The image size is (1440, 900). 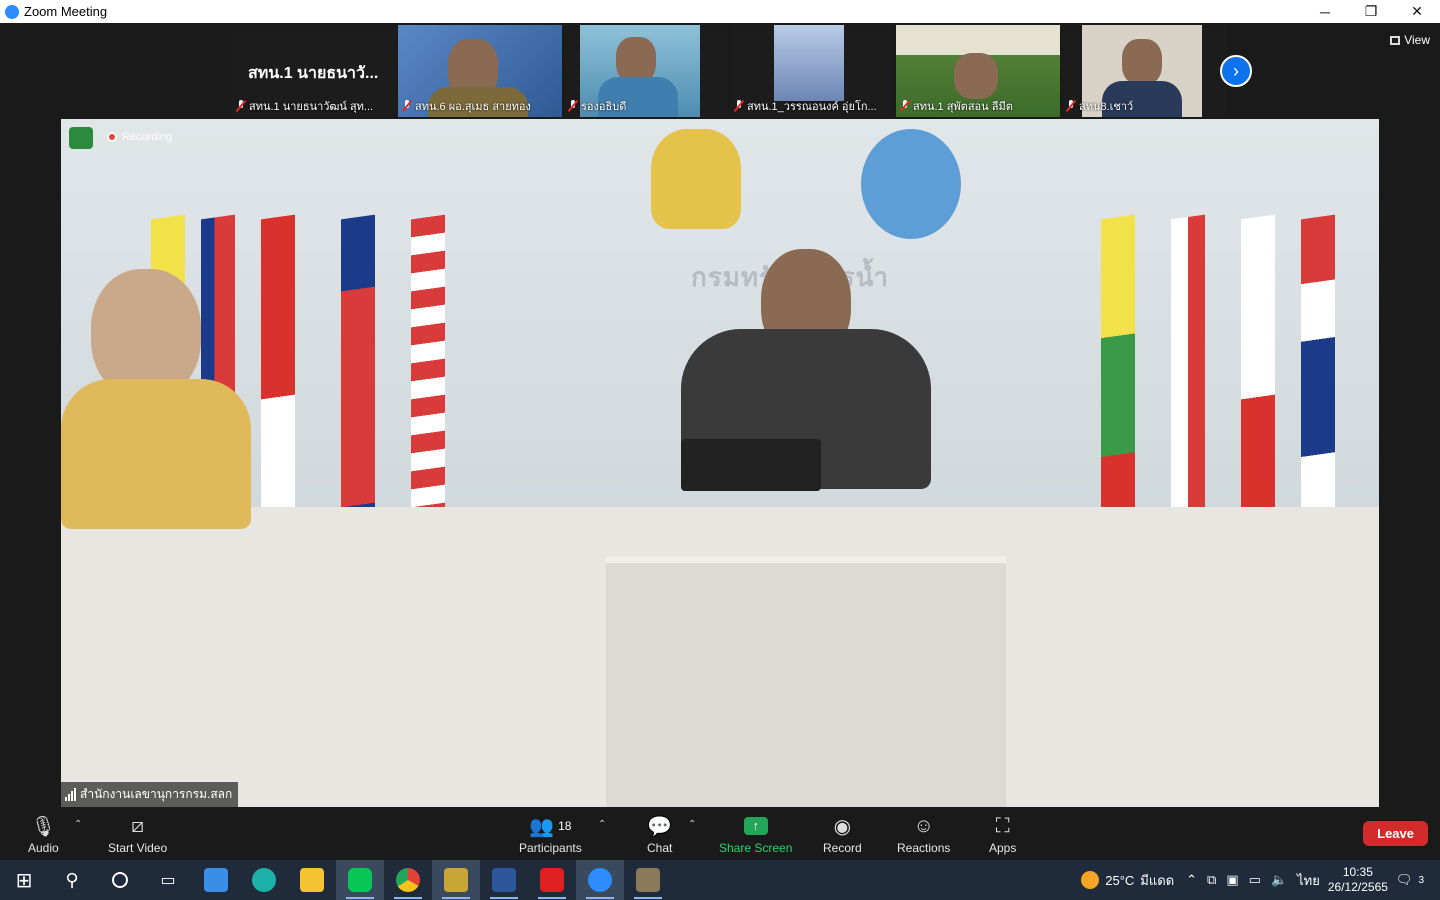 What do you see at coordinates (150, 794) in the screenshot?
I see `speaker-name-label: สำนักงานเลขานุการกรม.สลก` at bounding box center [150, 794].